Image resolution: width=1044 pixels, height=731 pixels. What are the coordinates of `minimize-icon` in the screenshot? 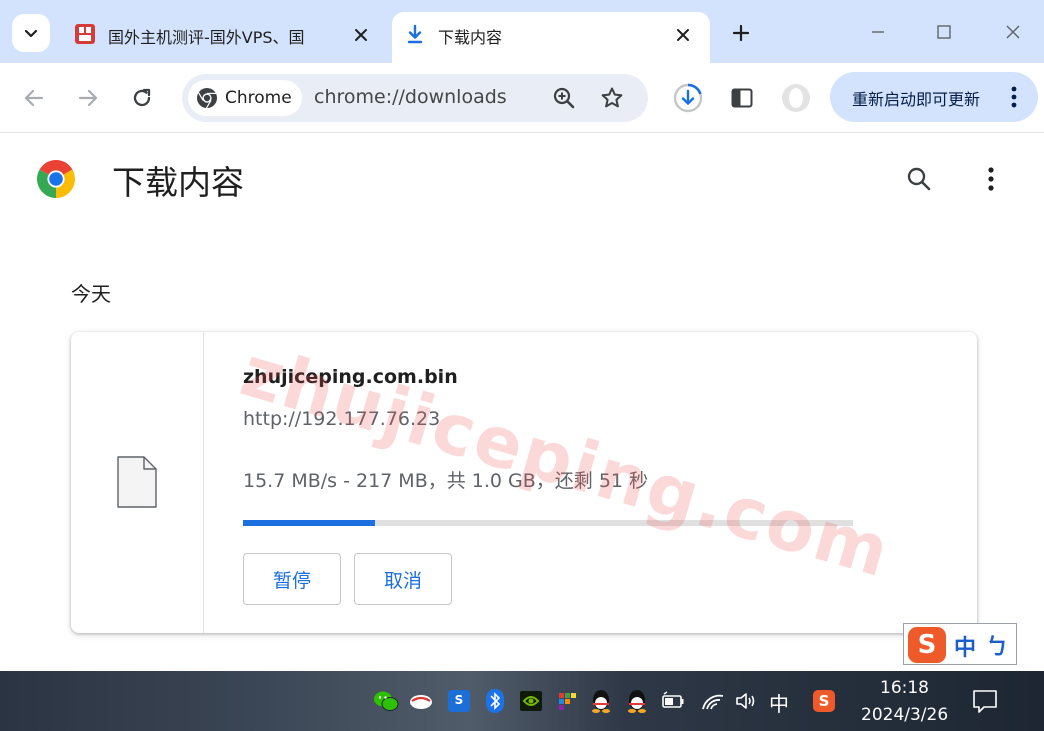 It's located at (878, 32).